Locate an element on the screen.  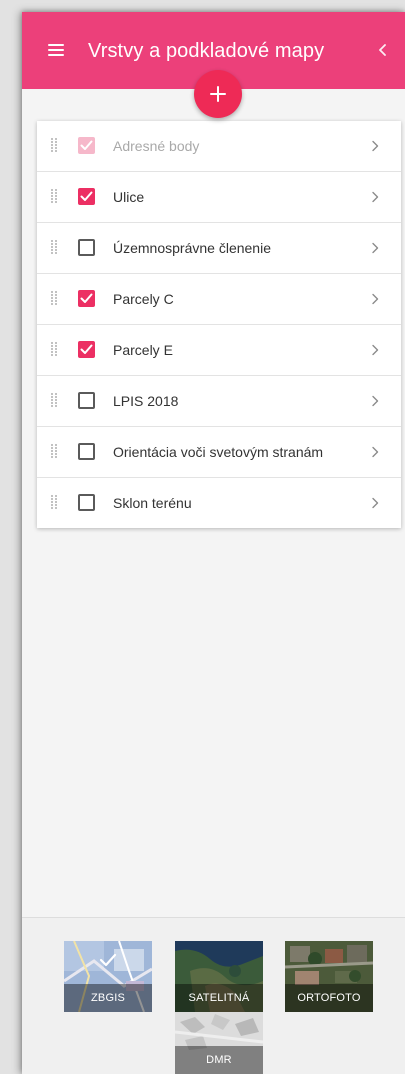
panel-title: Vrstvy a podkladové mapy is located at coordinates (206, 51).